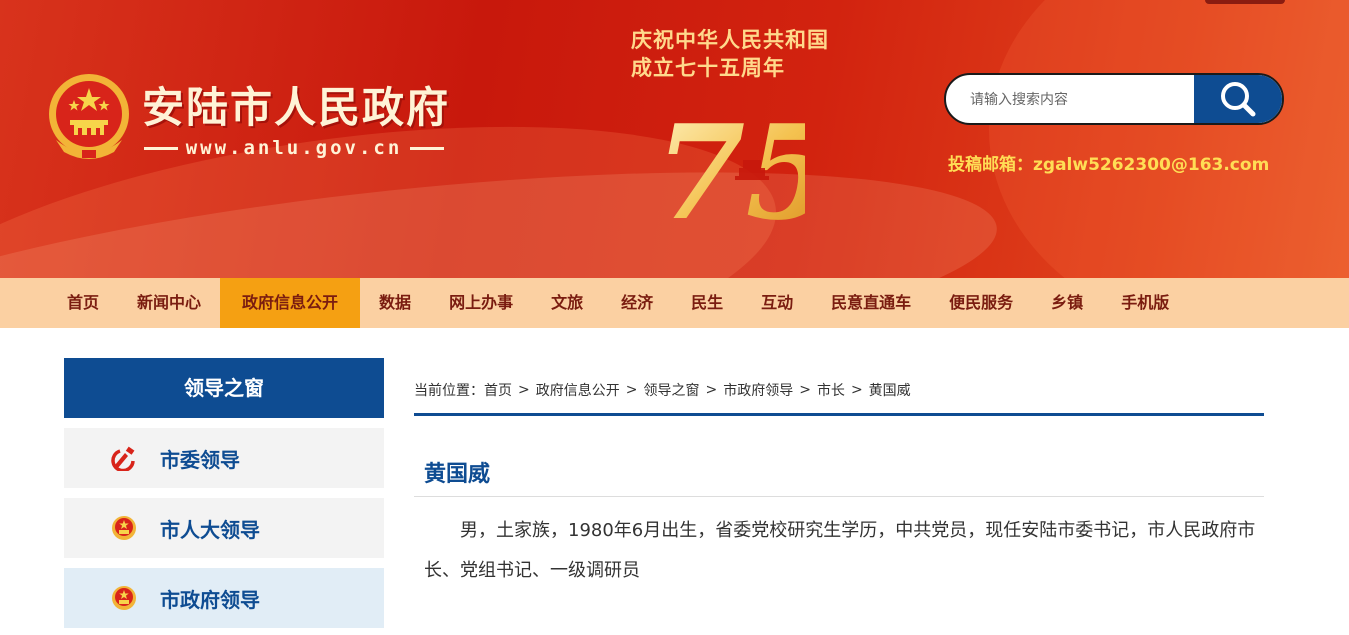 The height and width of the screenshot is (635, 1349). I want to click on anniversary-number: 75, so click(730, 168).